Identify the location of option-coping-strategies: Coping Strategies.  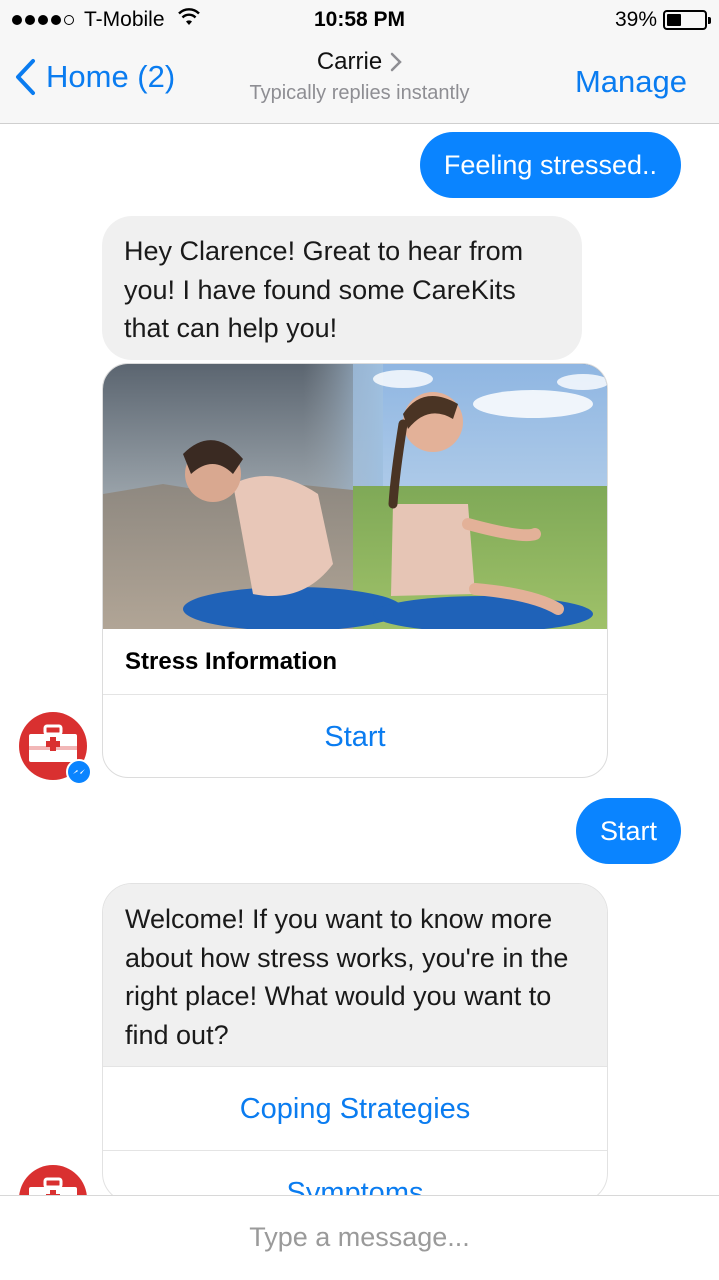
(355, 1108).